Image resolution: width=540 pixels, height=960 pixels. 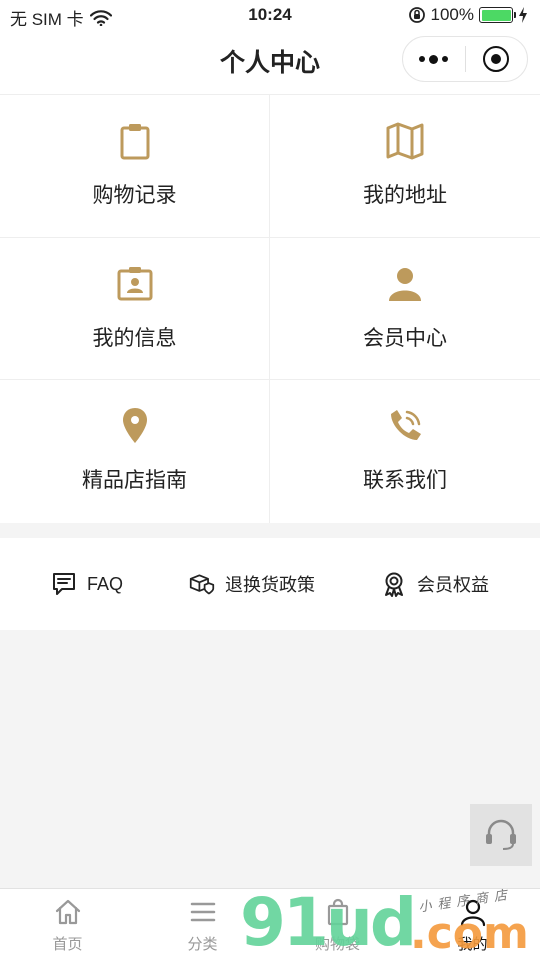 I want to click on grid-item-label: 我的地址, so click(x=405, y=195).